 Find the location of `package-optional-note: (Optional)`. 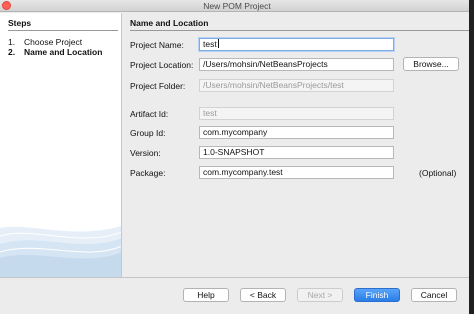

package-optional-note: (Optional) is located at coordinates (438, 173).